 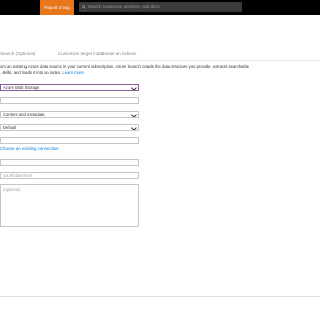 I want to click on global-search-input: Search resources, services, and docs, so click(x=160, y=7).